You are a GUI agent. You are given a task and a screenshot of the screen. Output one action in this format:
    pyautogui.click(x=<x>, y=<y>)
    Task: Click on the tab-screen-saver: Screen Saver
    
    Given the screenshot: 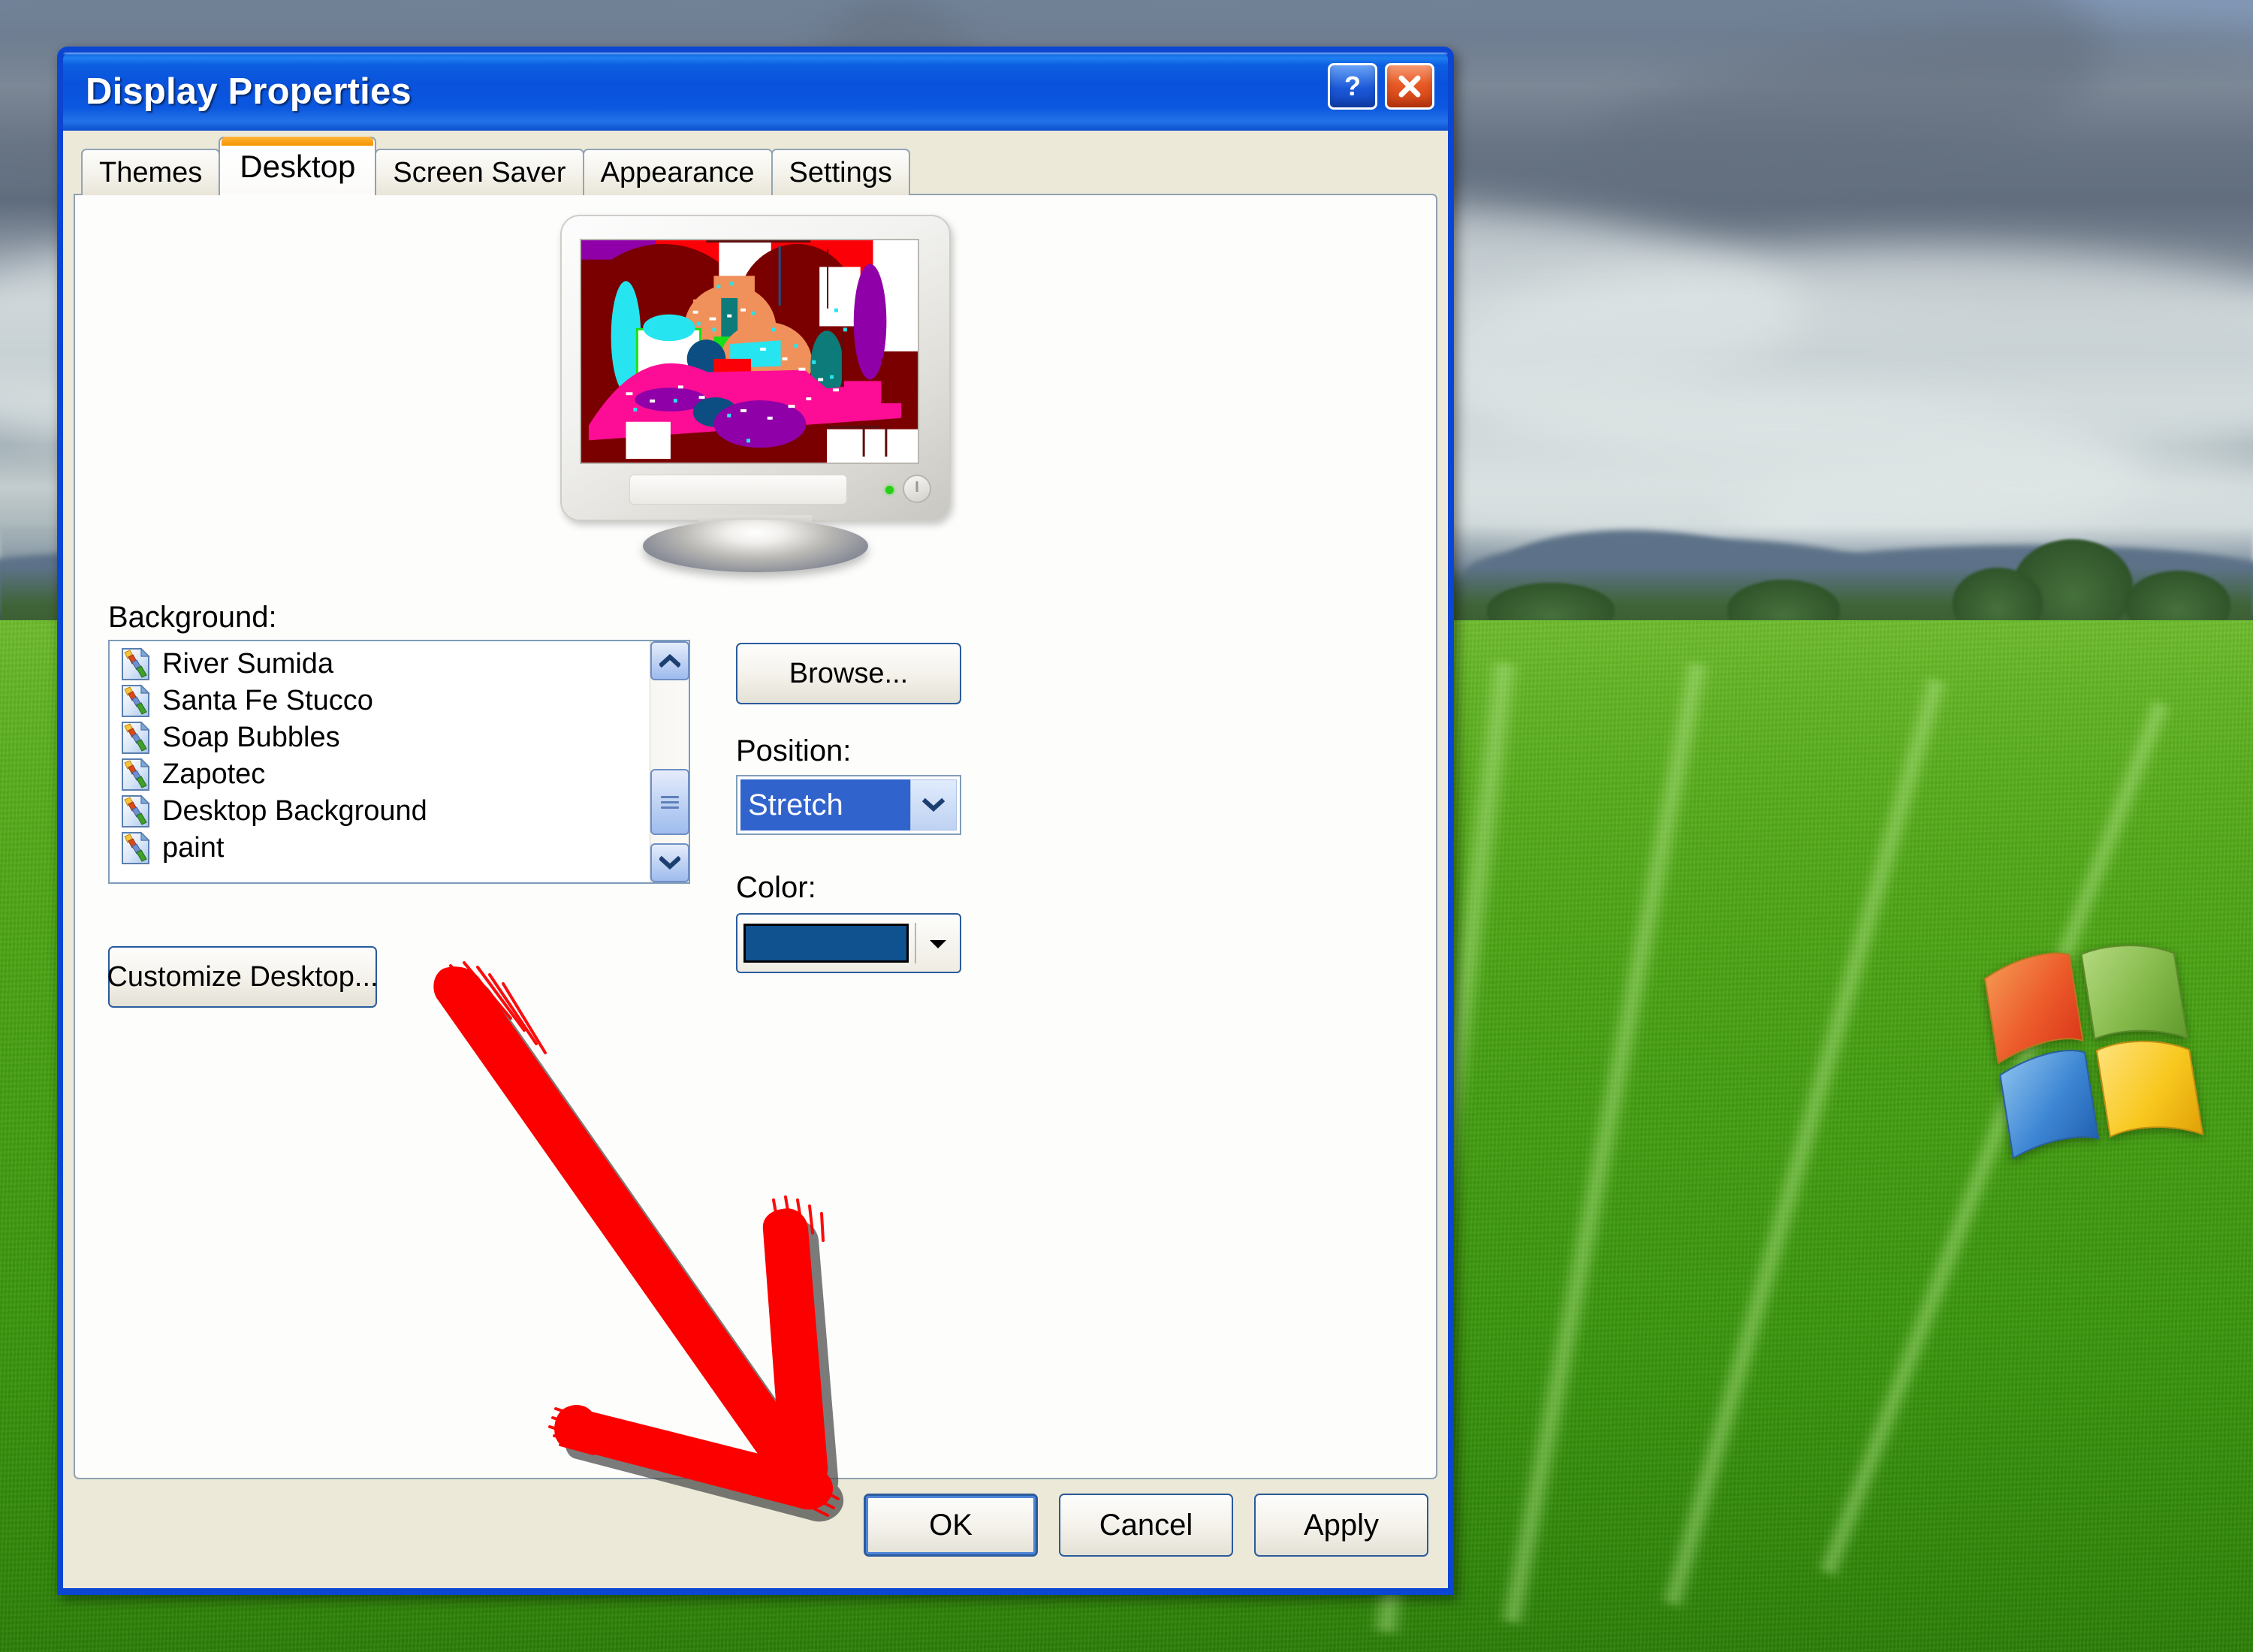 What is the action you would take?
    pyautogui.click(x=480, y=172)
    